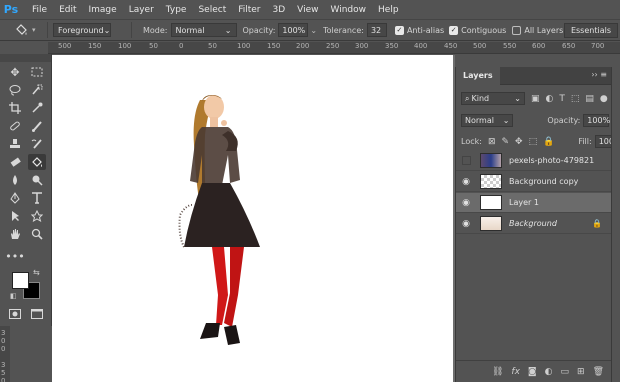 This screenshot has width=620, height=382. What do you see at coordinates (15, 162) in the screenshot?
I see `eraser-tool-icon` at bounding box center [15, 162].